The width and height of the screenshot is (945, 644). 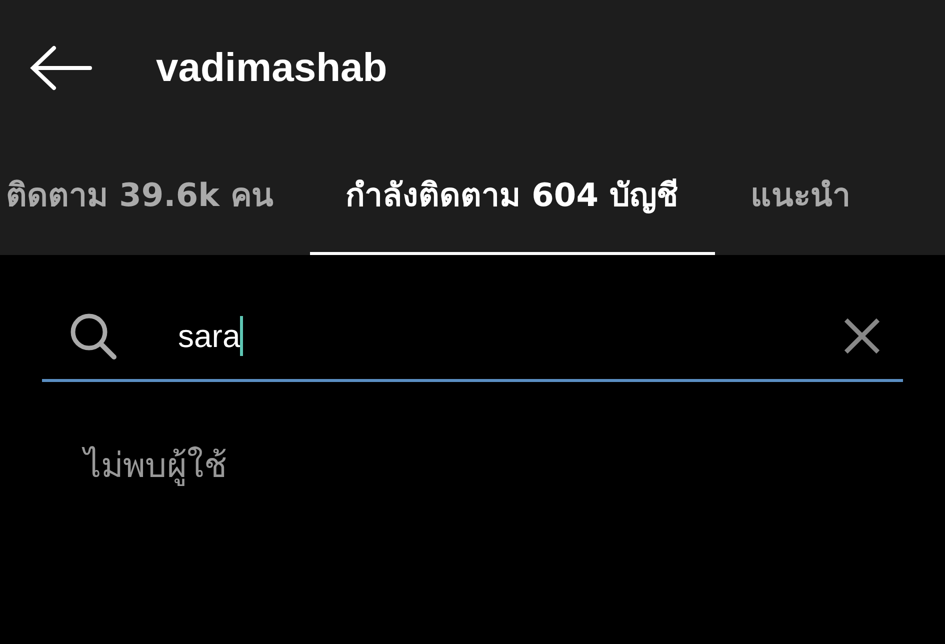 What do you see at coordinates (472, 337) in the screenshot?
I see `search-field: sara` at bounding box center [472, 337].